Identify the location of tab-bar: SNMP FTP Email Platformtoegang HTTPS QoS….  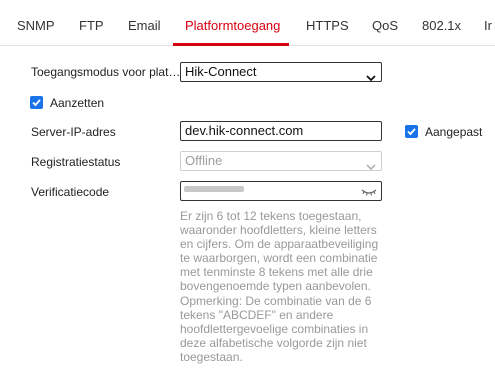
(247, 23).